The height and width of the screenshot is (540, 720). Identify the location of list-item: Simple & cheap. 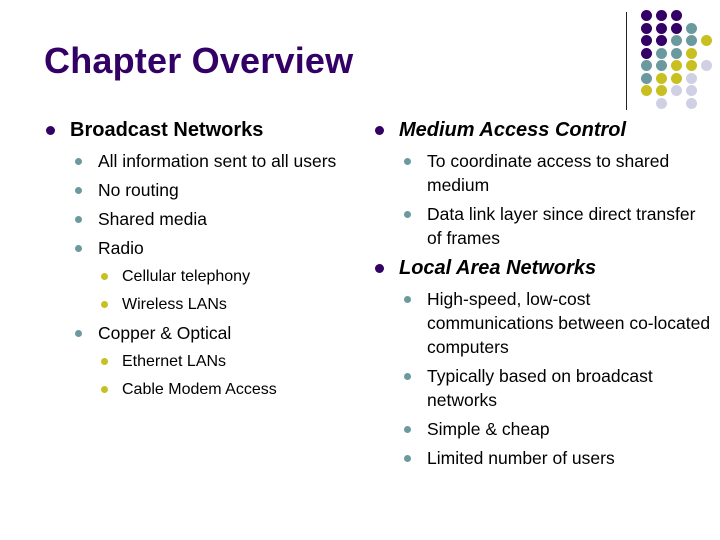
(533, 429).